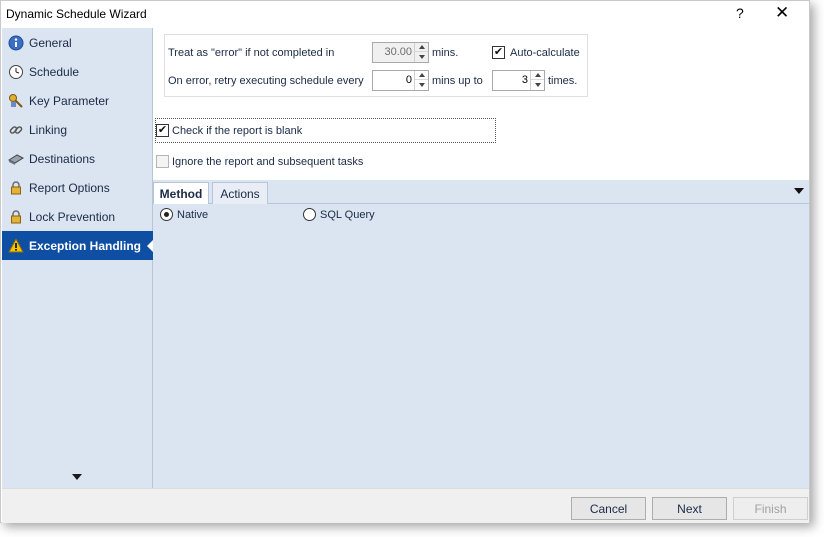 Image resolution: width=824 pixels, height=537 pixels. What do you see at coordinates (408, 80) in the screenshot?
I see `retry-interval-value: 0` at bounding box center [408, 80].